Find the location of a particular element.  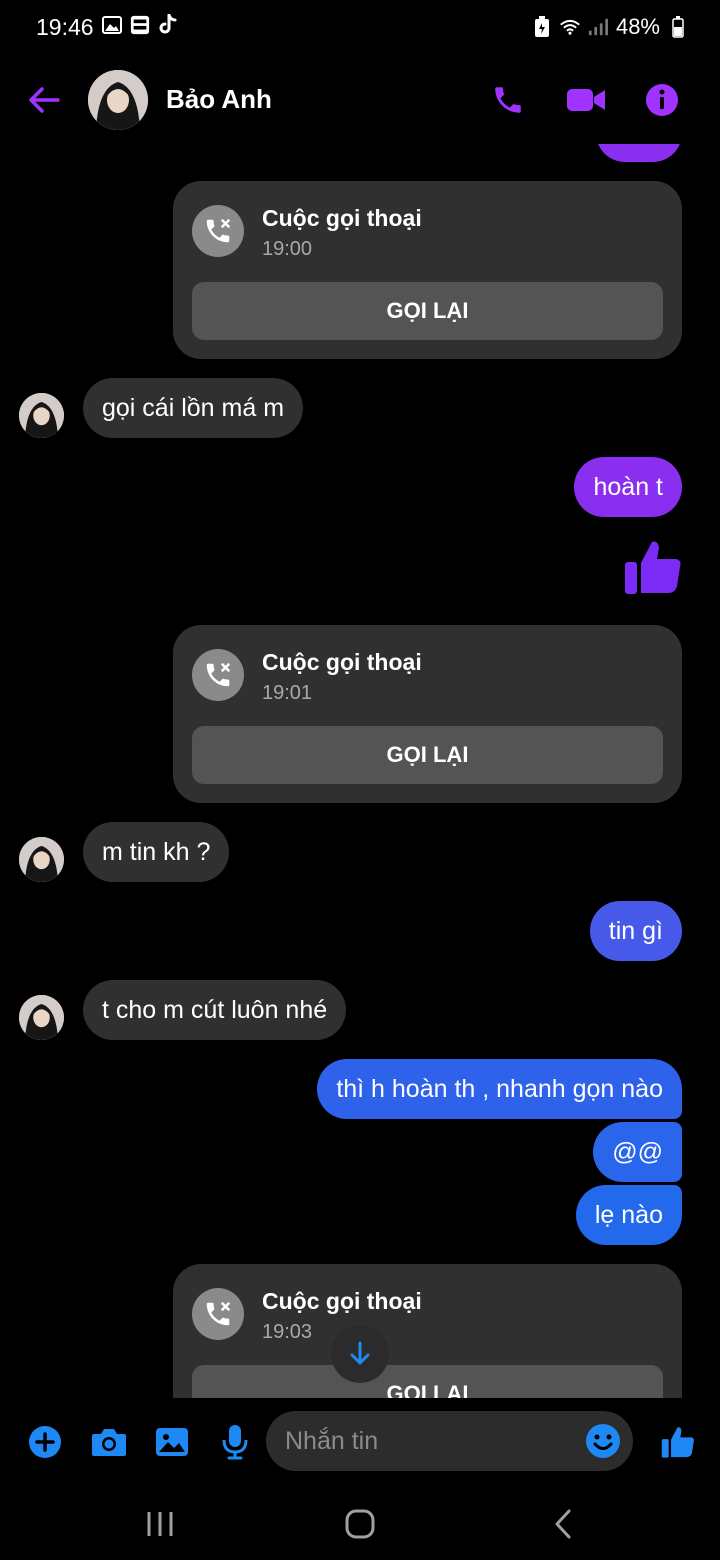

voice-call-button is located at coordinates (508, 100).